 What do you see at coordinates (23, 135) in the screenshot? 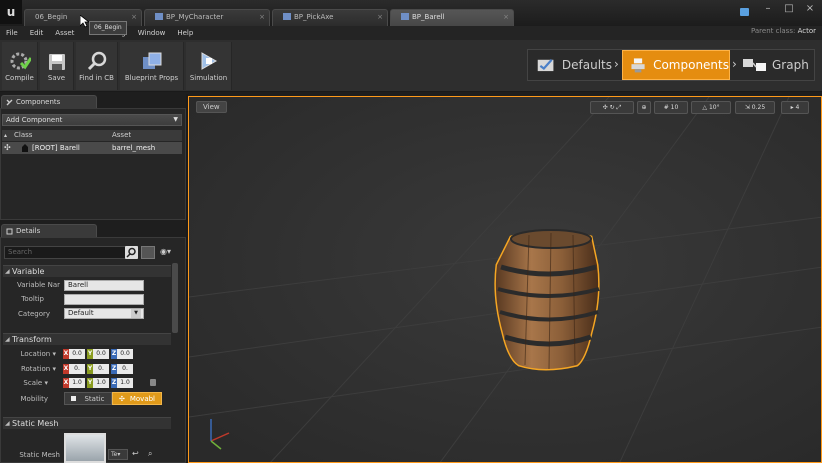
I see `column-class: Class` at bounding box center [23, 135].